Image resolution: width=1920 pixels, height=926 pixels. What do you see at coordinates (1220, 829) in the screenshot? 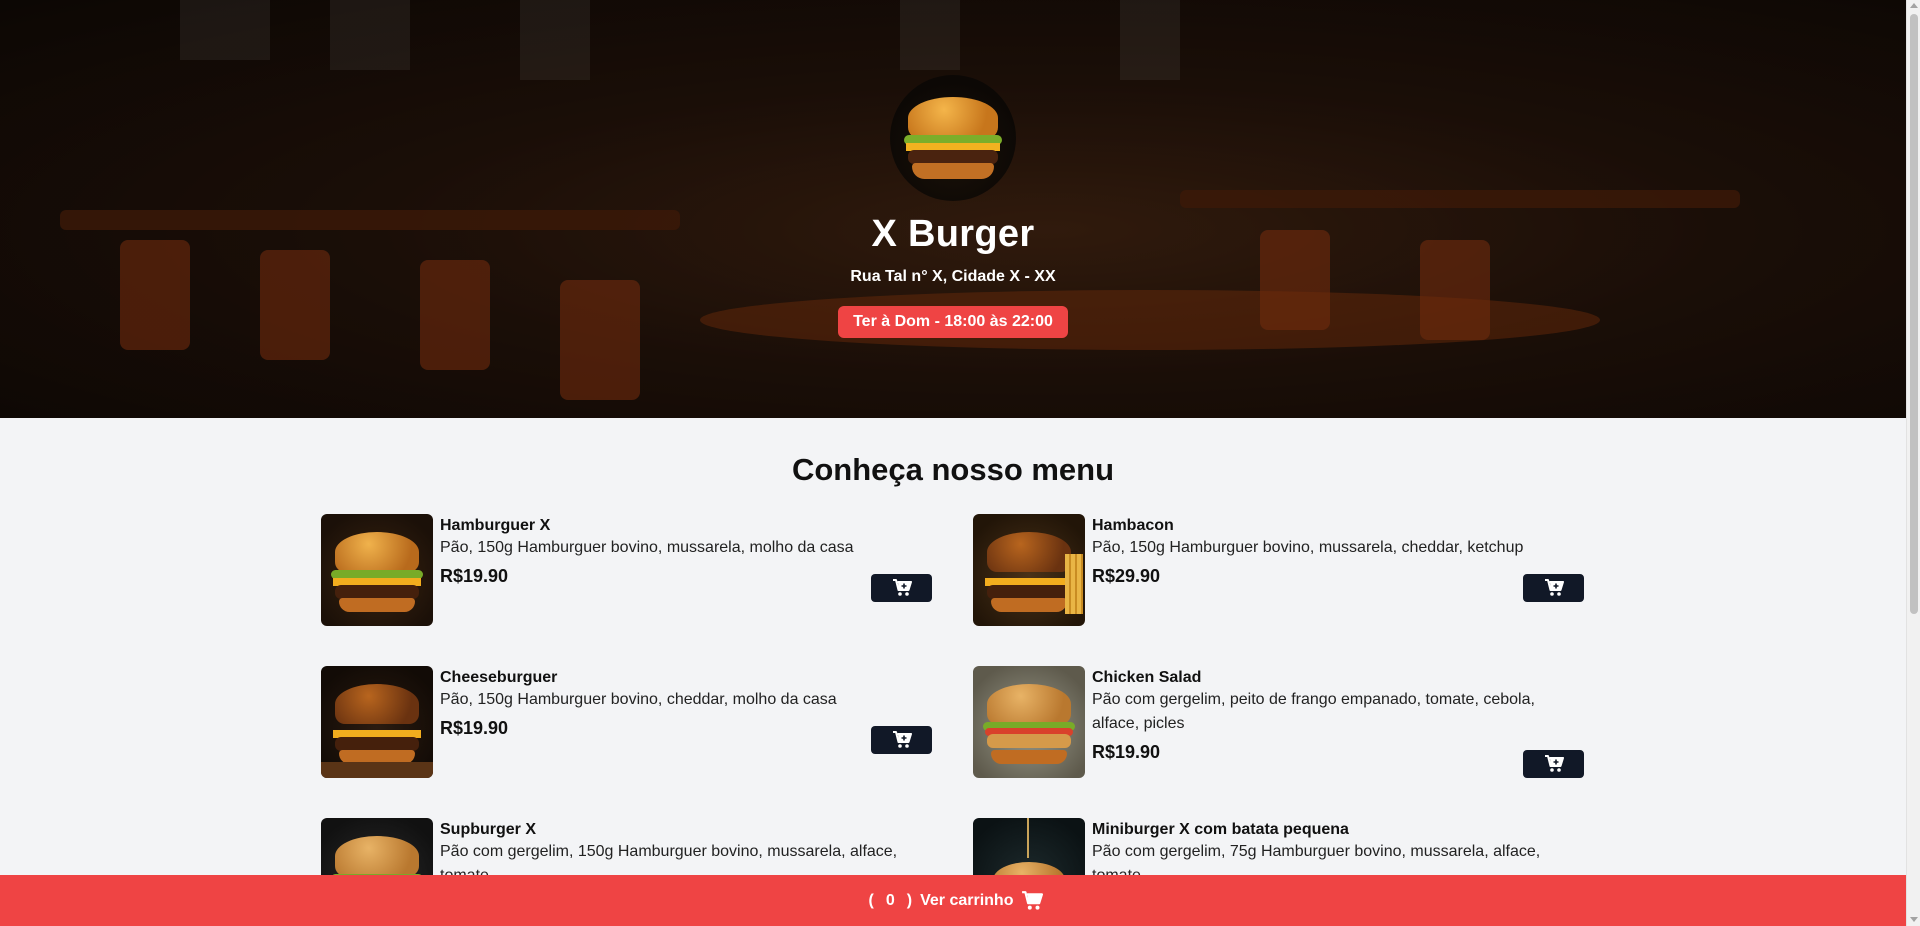
I see `item-name: Miniburger X com batata pequena` at bounding box center [1220, 829].